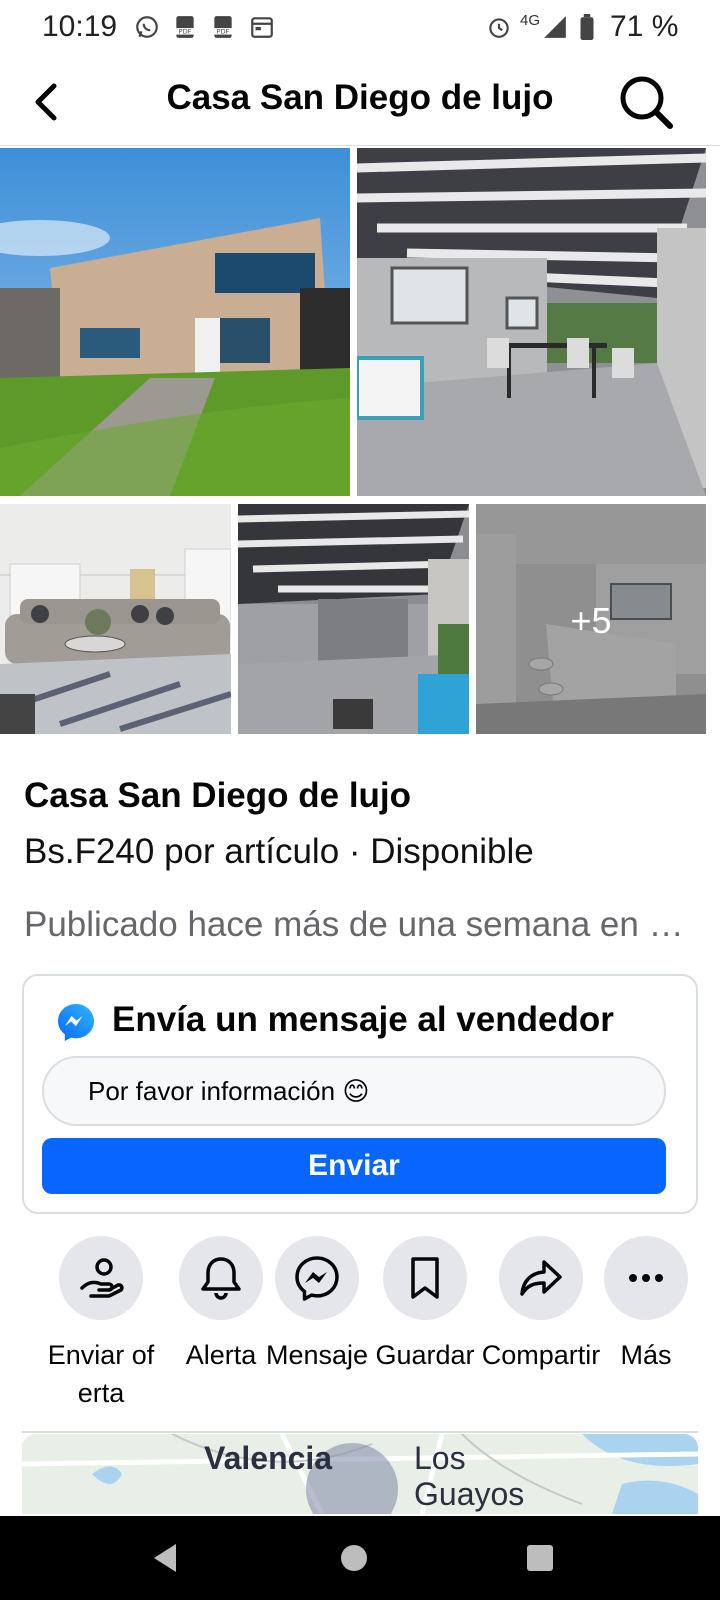 Image resolution: width=720 pixels, height=1600 pixels. I want to click on more-photos-count: +5, so click(591, 620).